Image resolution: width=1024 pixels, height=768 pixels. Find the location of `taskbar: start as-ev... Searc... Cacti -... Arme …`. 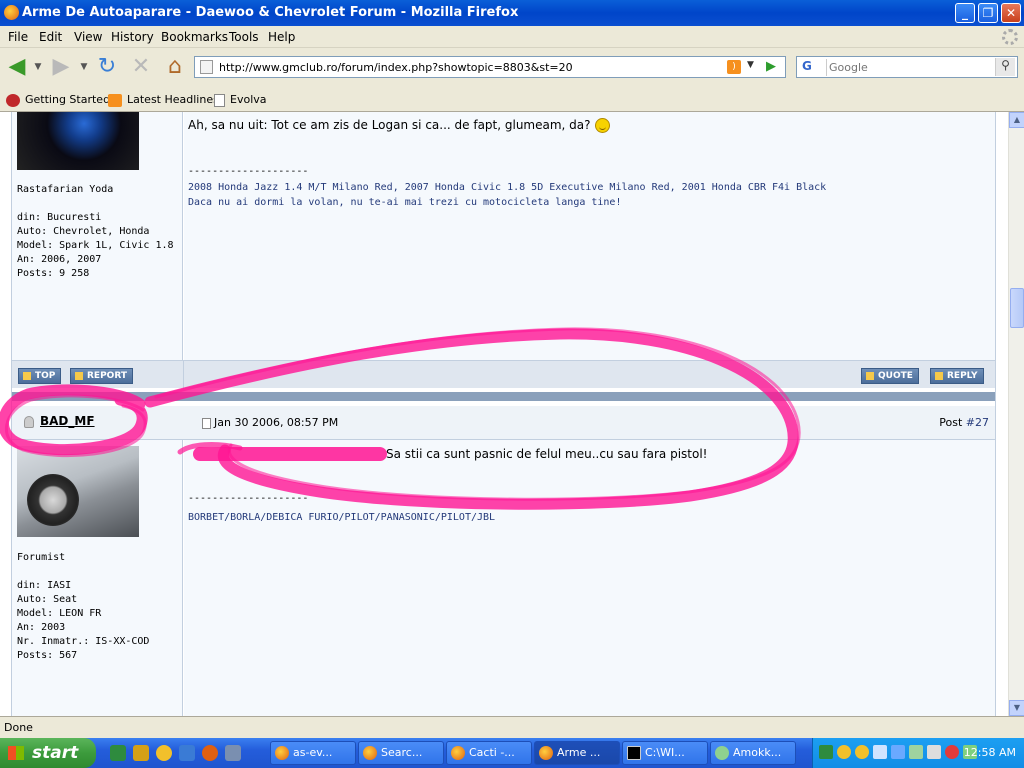

taskbar: start as-ev... Searc... Cacti -... Arme … is located at coordinates (512, 753).